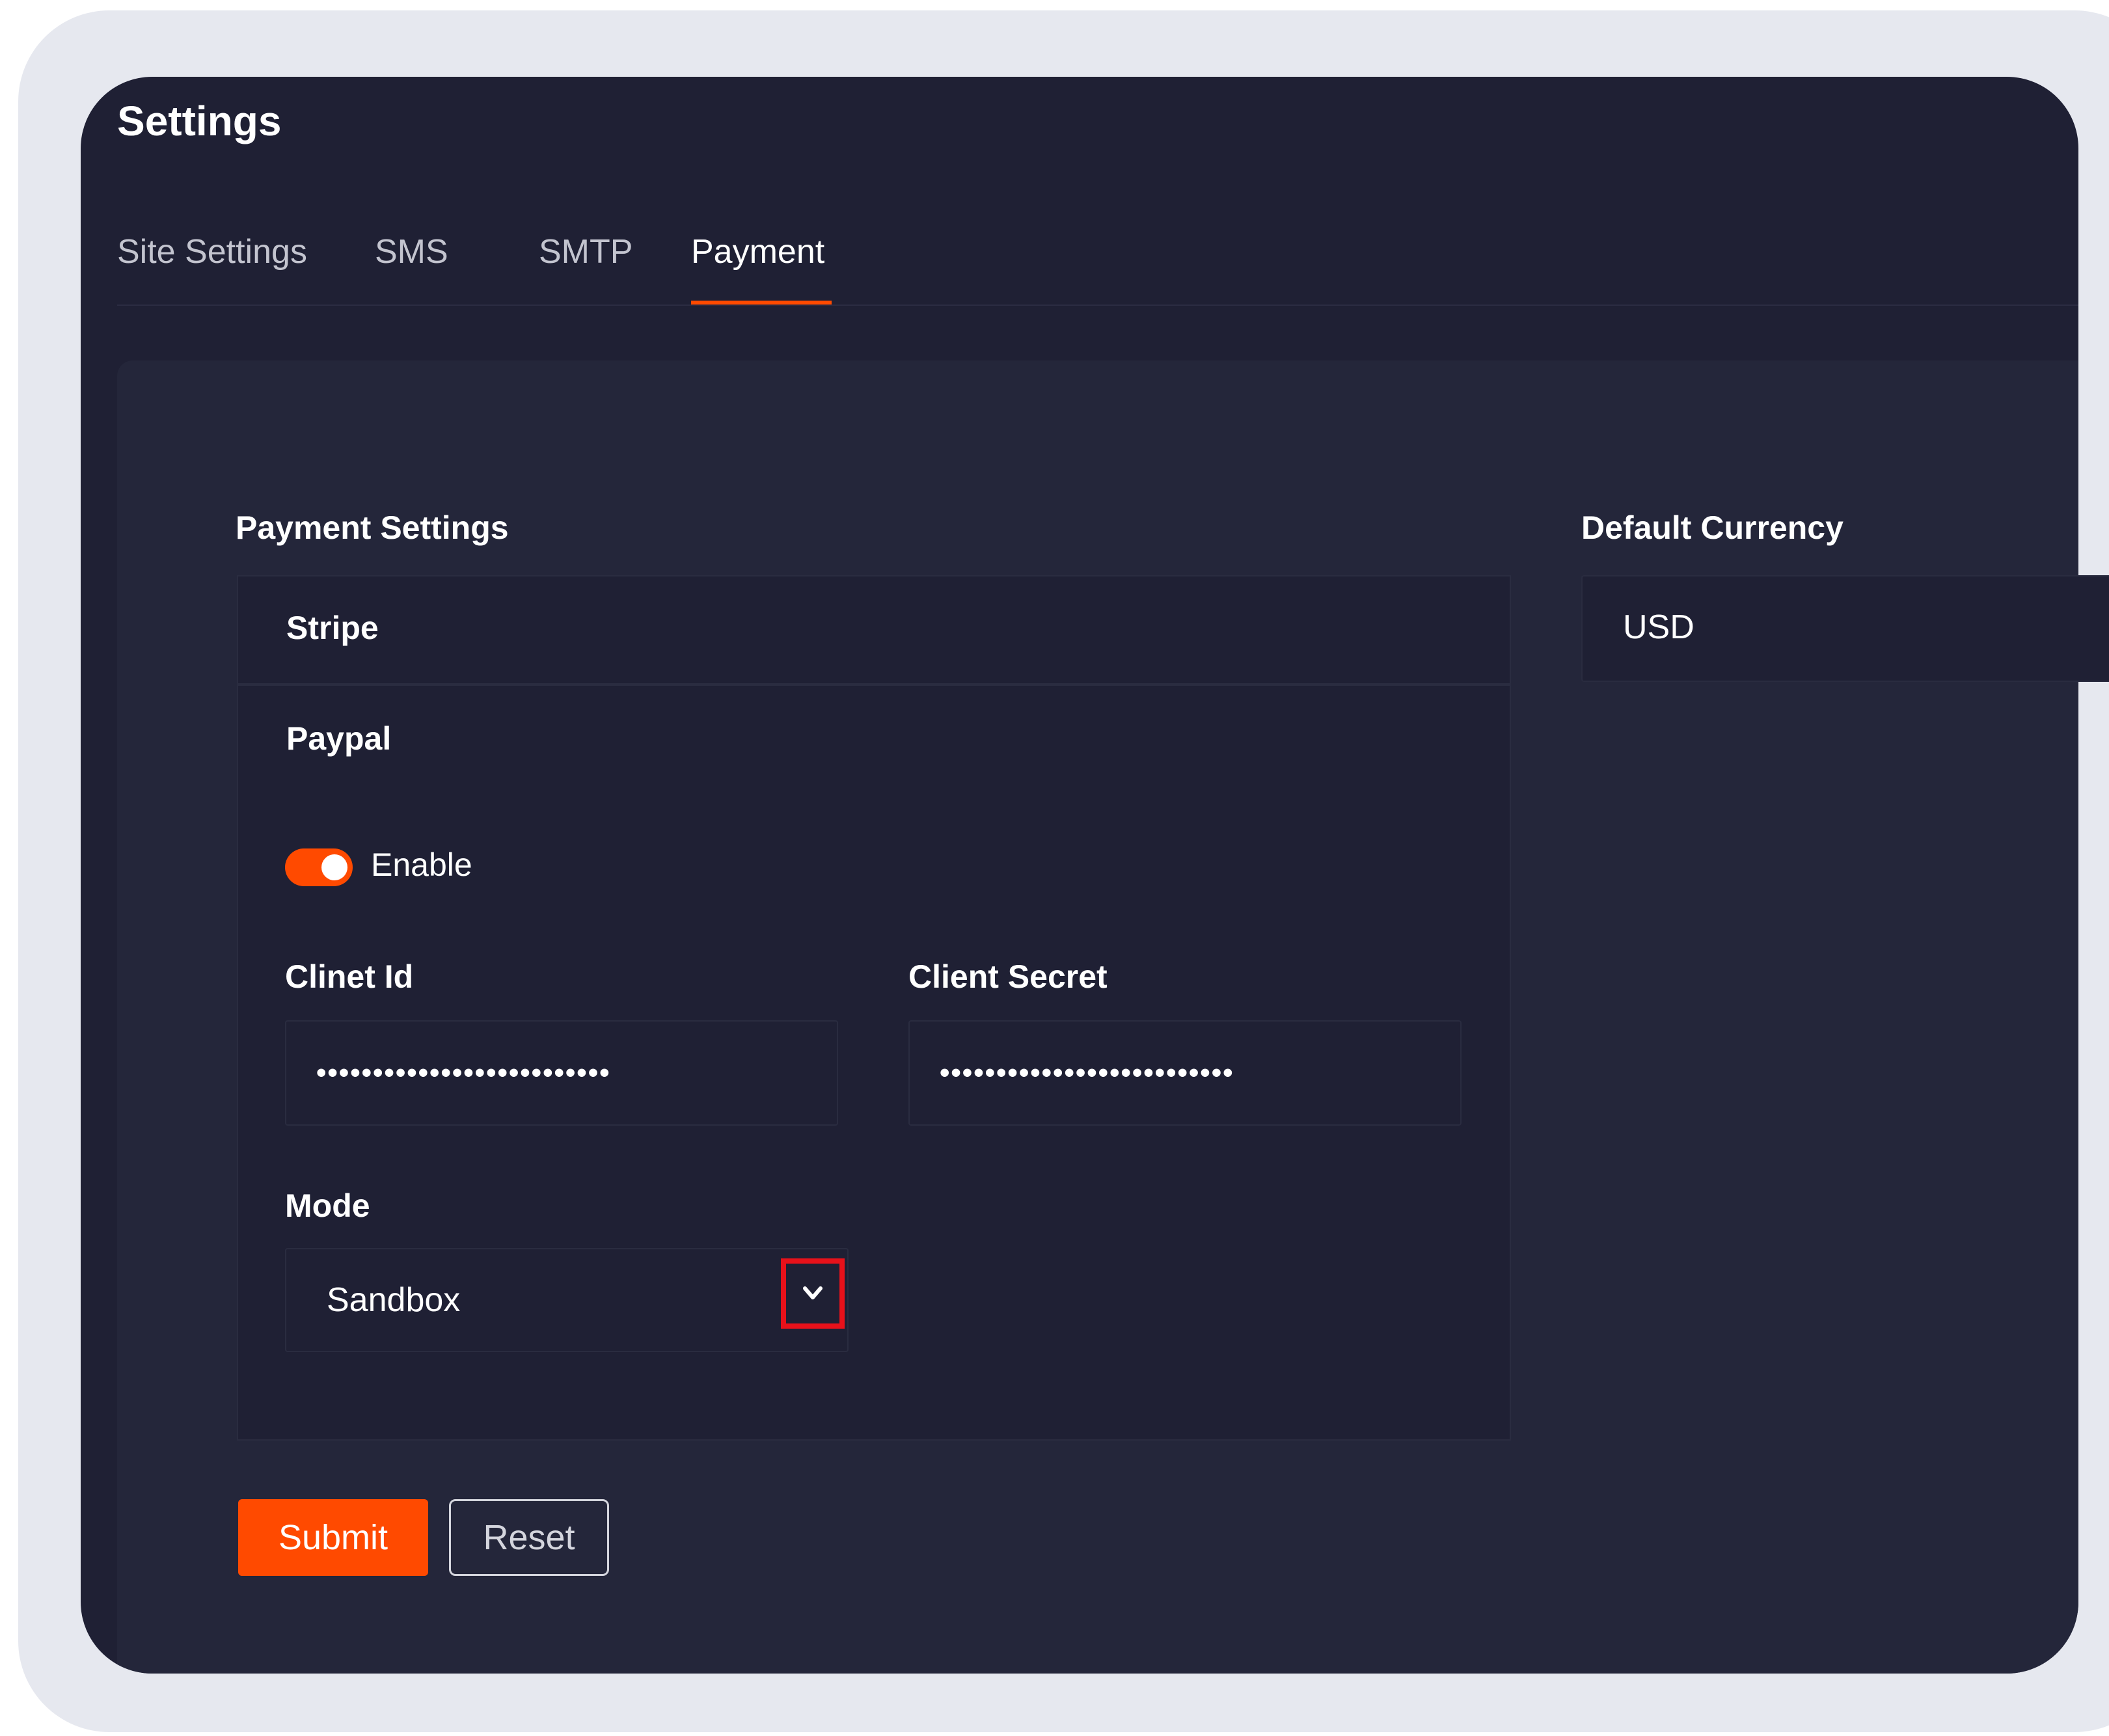 The width and height of the screenshot is (2109, 1736). I want to click on client-id-value: ••••••••••••••••••••••••••, so click(463, 1073).